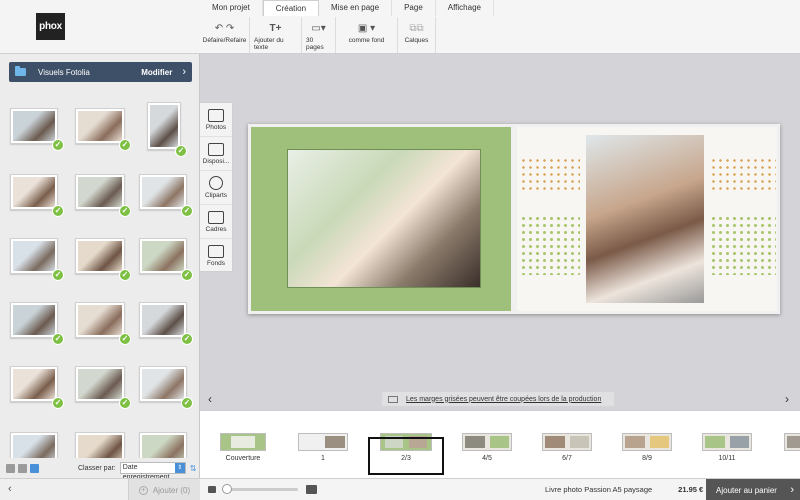 The height and width of the screenshot is (500, 800). What do you see at coordinates (276, 35) in the screenshot?
I see `add-text-button: T+ Ajouter du texte` at bounding box center [276, 35].